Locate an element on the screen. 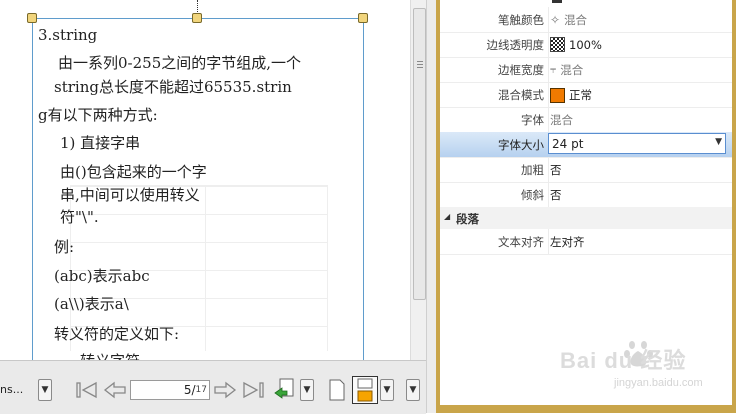  doc-line: 符"\". is located at coordinates (79, 217).